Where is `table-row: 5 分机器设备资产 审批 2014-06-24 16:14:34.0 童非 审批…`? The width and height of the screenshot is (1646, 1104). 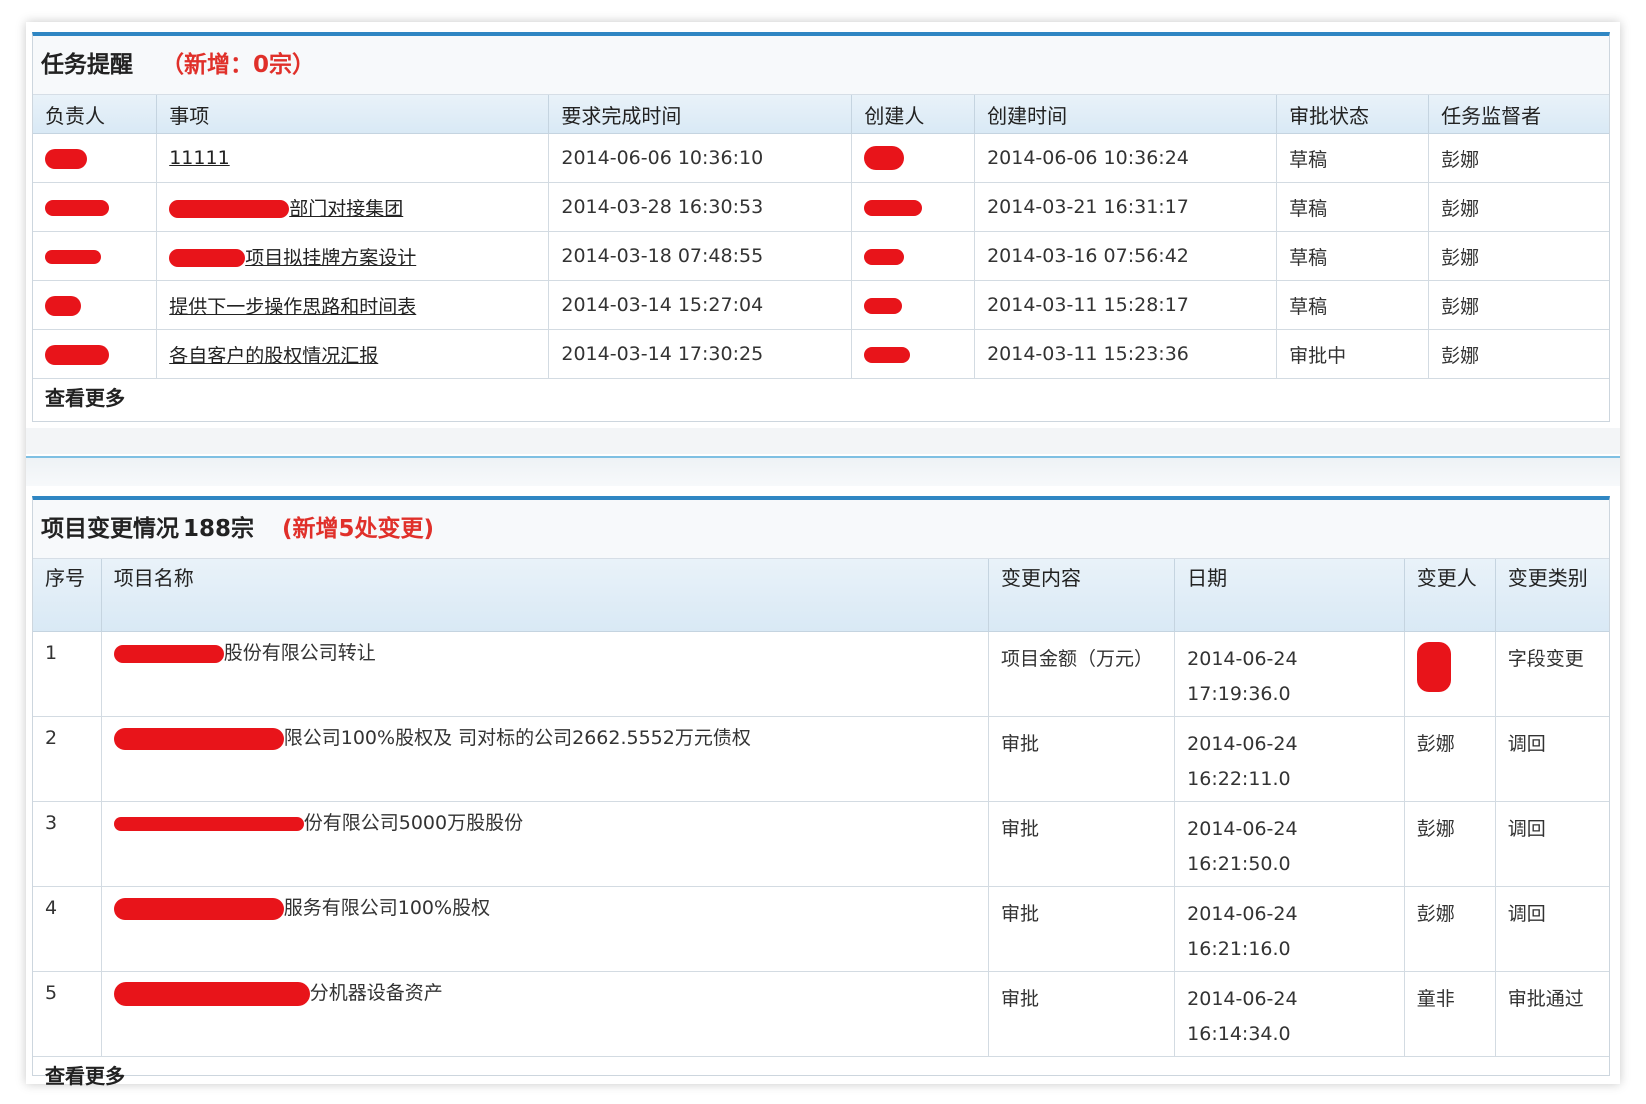
table-row: 5 分机器设备资产 审批 2014-06-24 16:14:34.0 童非 审批… is located at coordinates (821, 1014).